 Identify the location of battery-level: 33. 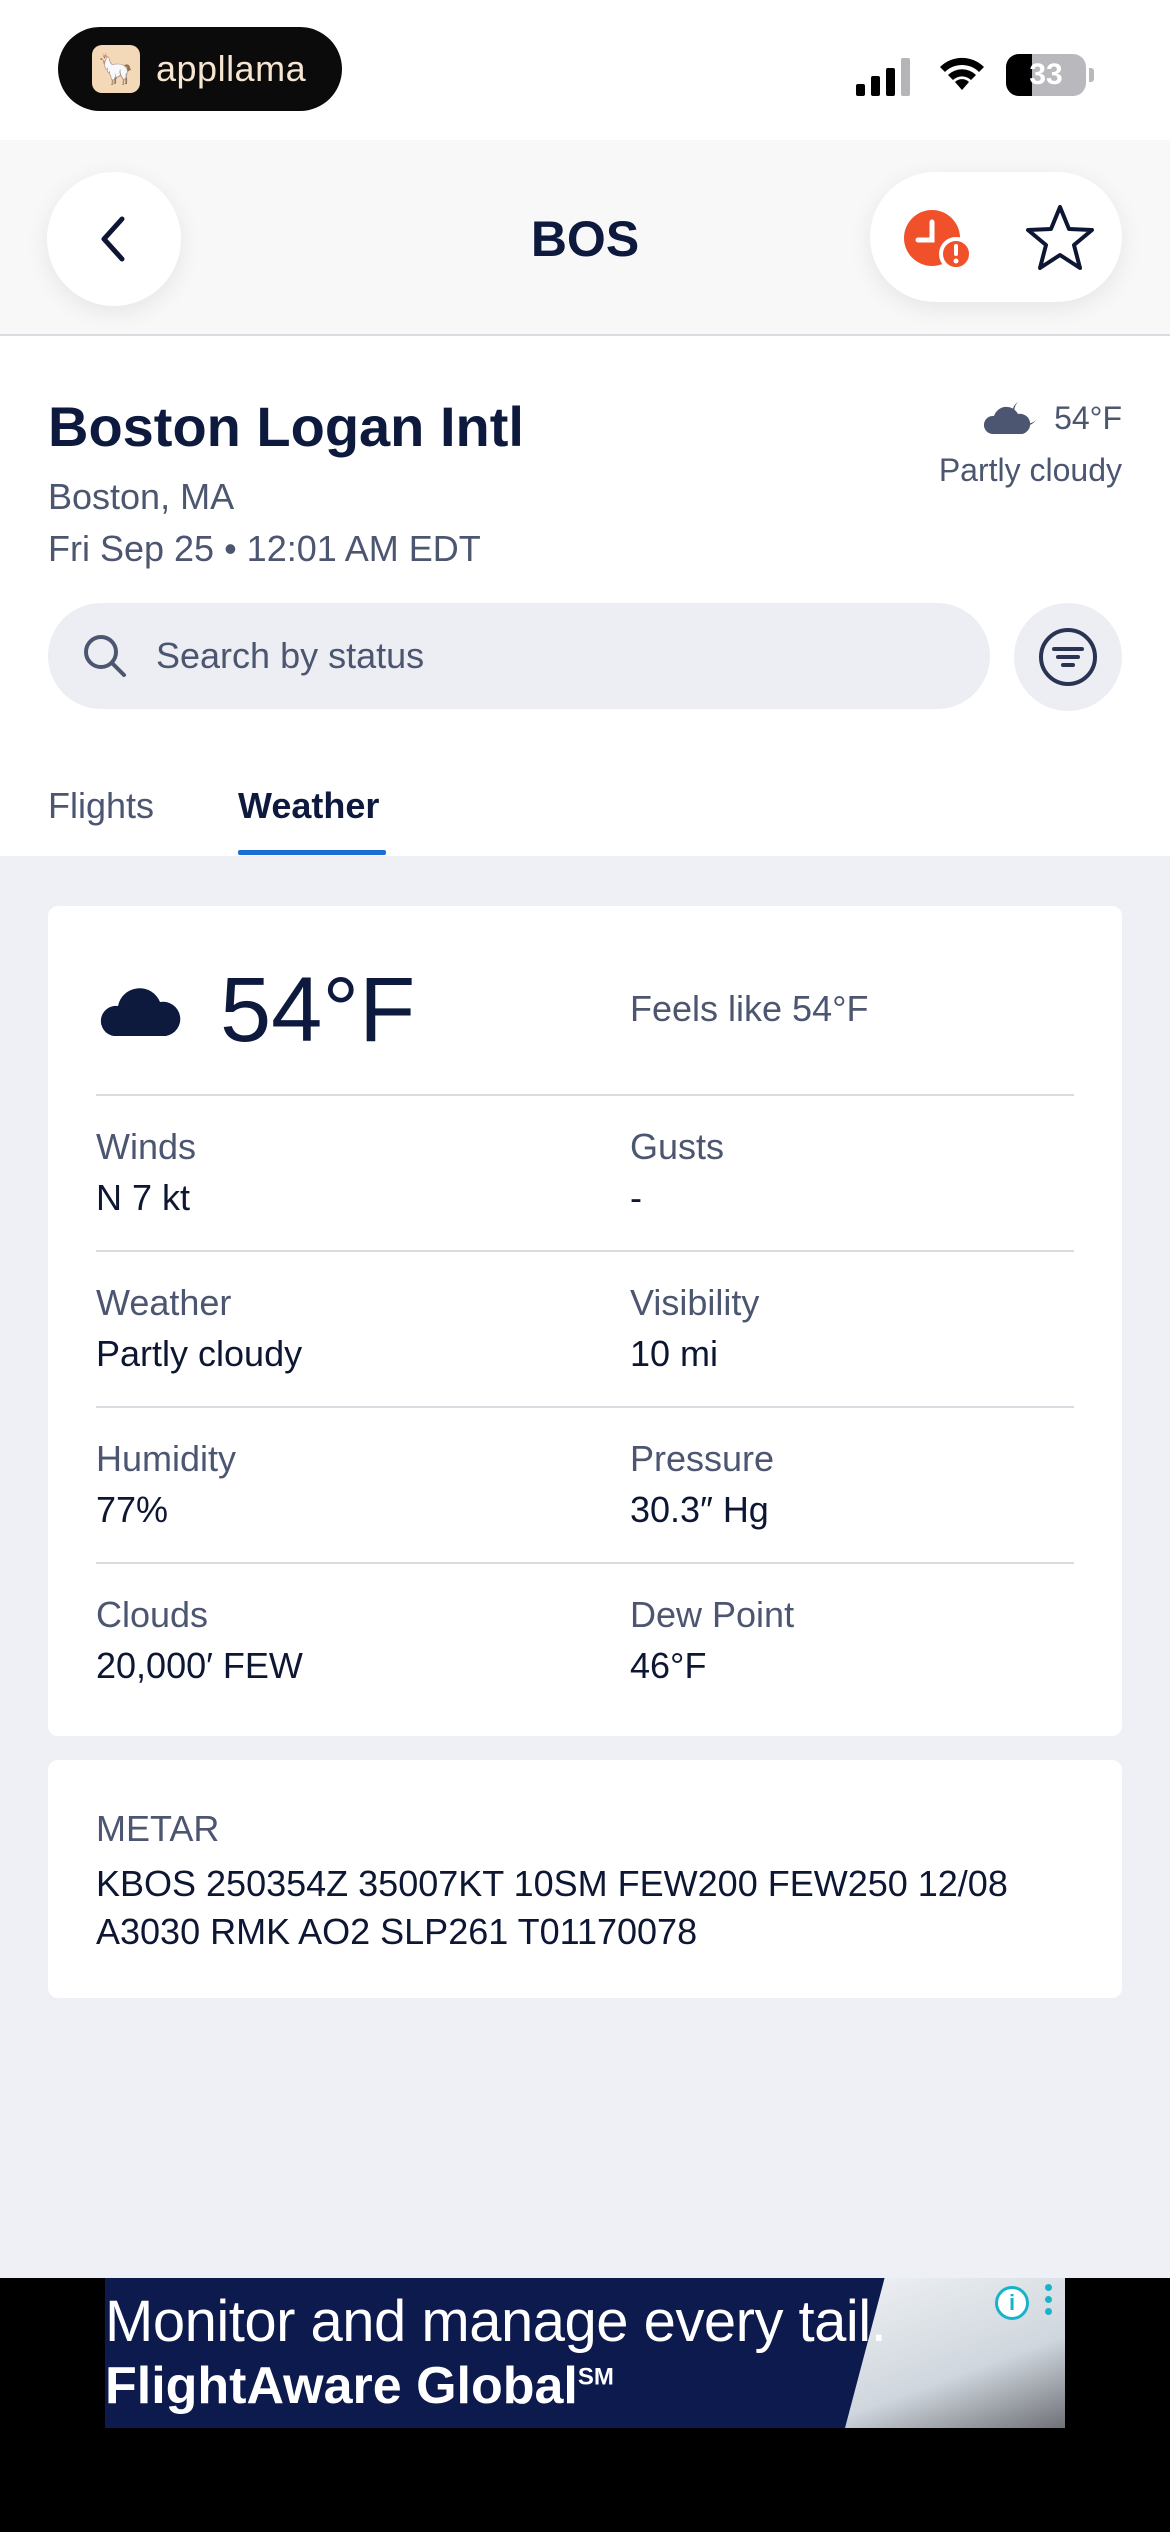
(1046, 74).